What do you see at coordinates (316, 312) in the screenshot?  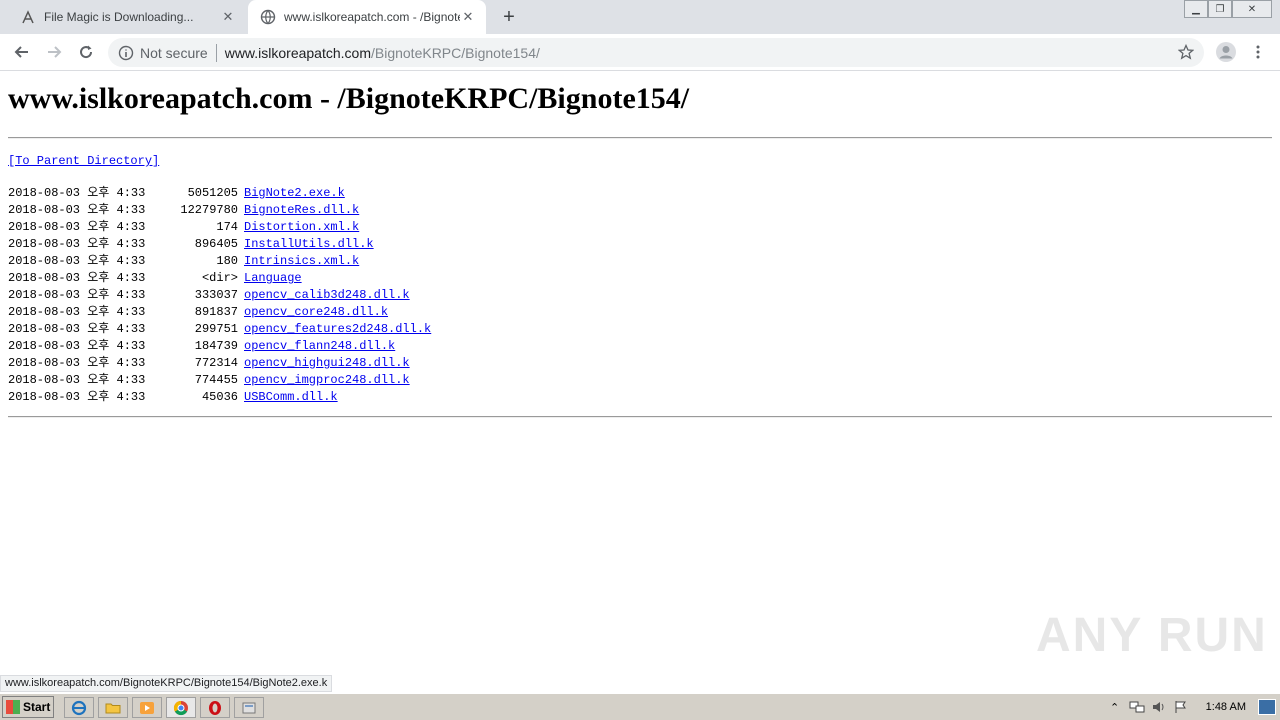 I see `file-link: opencv_core248.dll.k` at bounding box center [316, 312].